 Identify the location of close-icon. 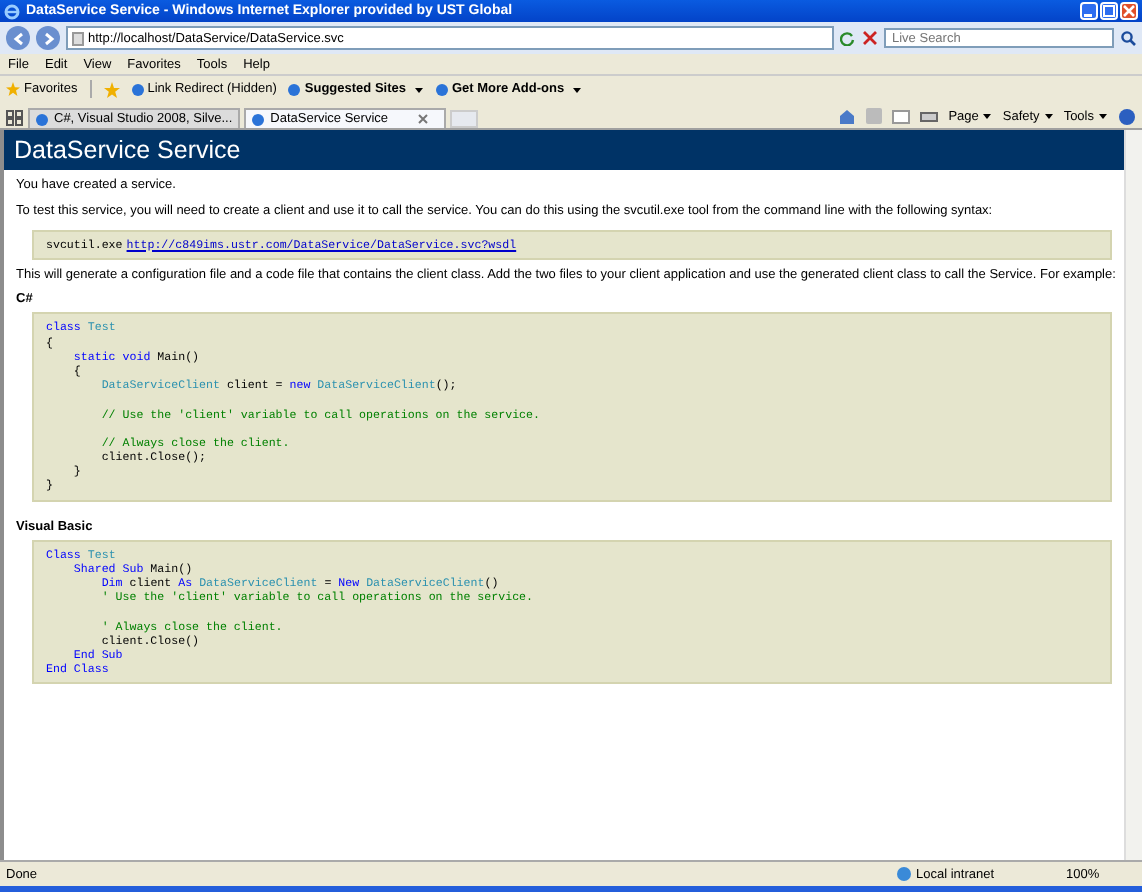
(1129, 11).